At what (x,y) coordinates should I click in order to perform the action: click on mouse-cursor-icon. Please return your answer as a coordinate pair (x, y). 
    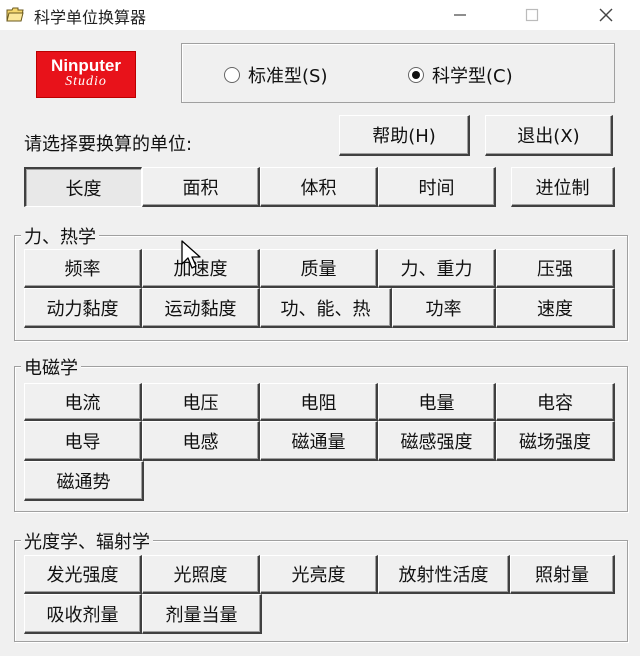
    Looking at the image, I should click on (191, 254).